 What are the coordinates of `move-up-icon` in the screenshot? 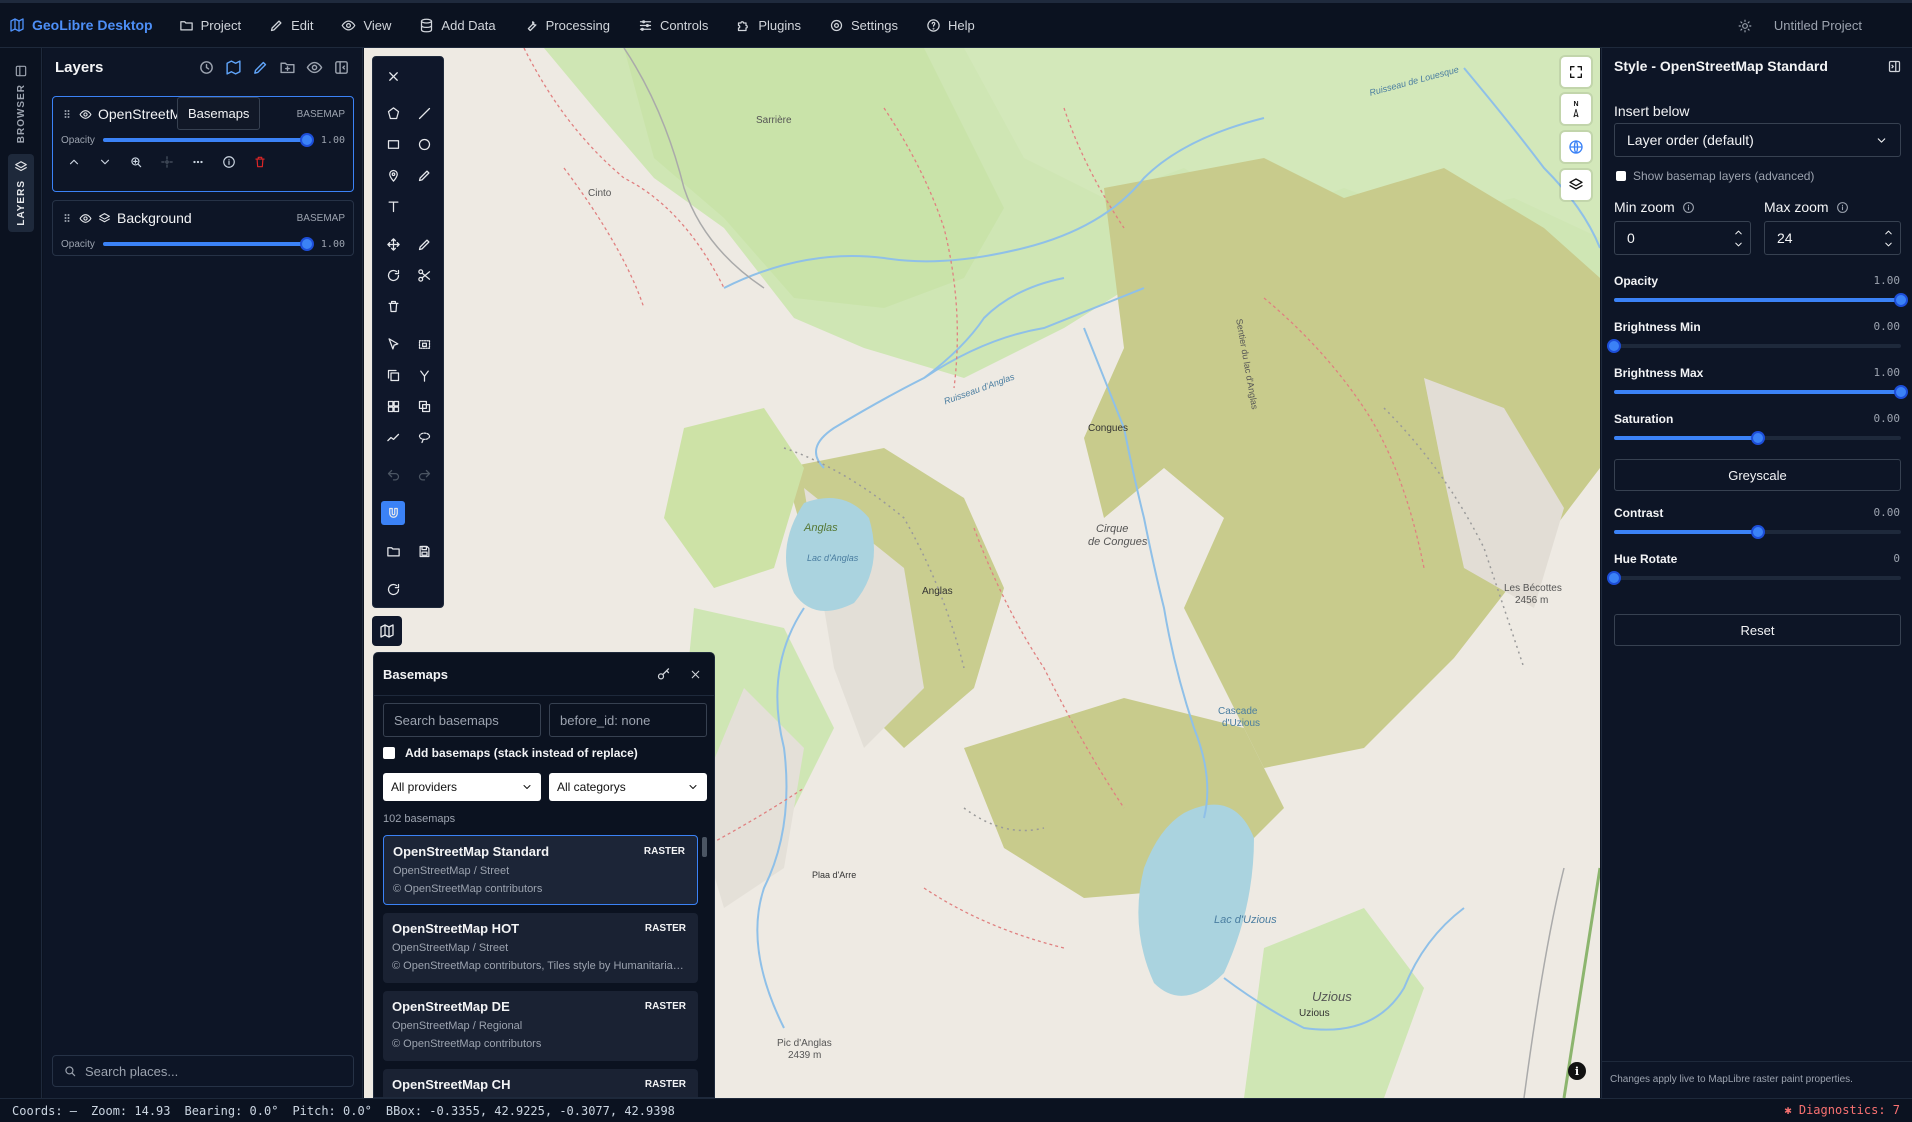 It's located at (74, 162).